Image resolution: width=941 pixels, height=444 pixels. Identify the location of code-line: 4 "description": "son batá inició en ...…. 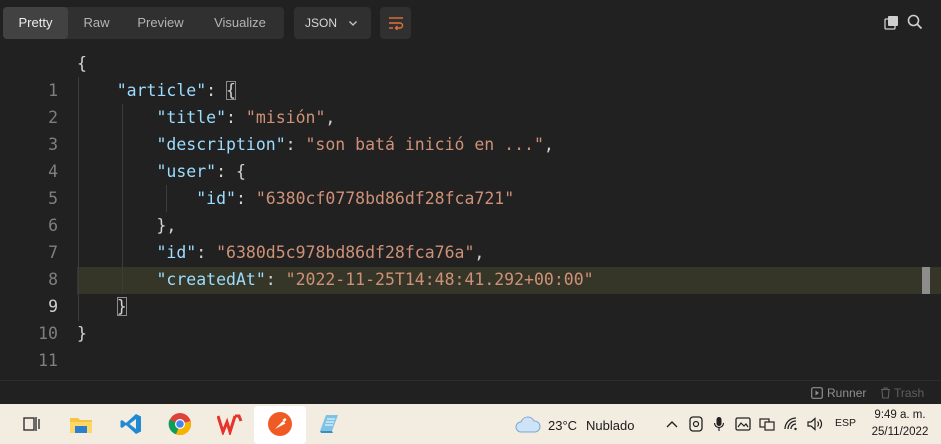
(470, 156).